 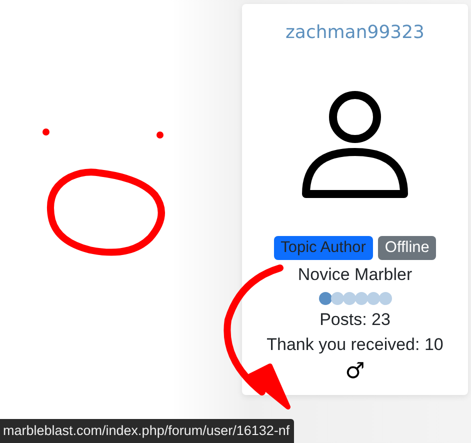 What do you see at coordinates (355, 32) in the screenshot?
I see `username-link: zachman99323` at bounding box center [355, 32].